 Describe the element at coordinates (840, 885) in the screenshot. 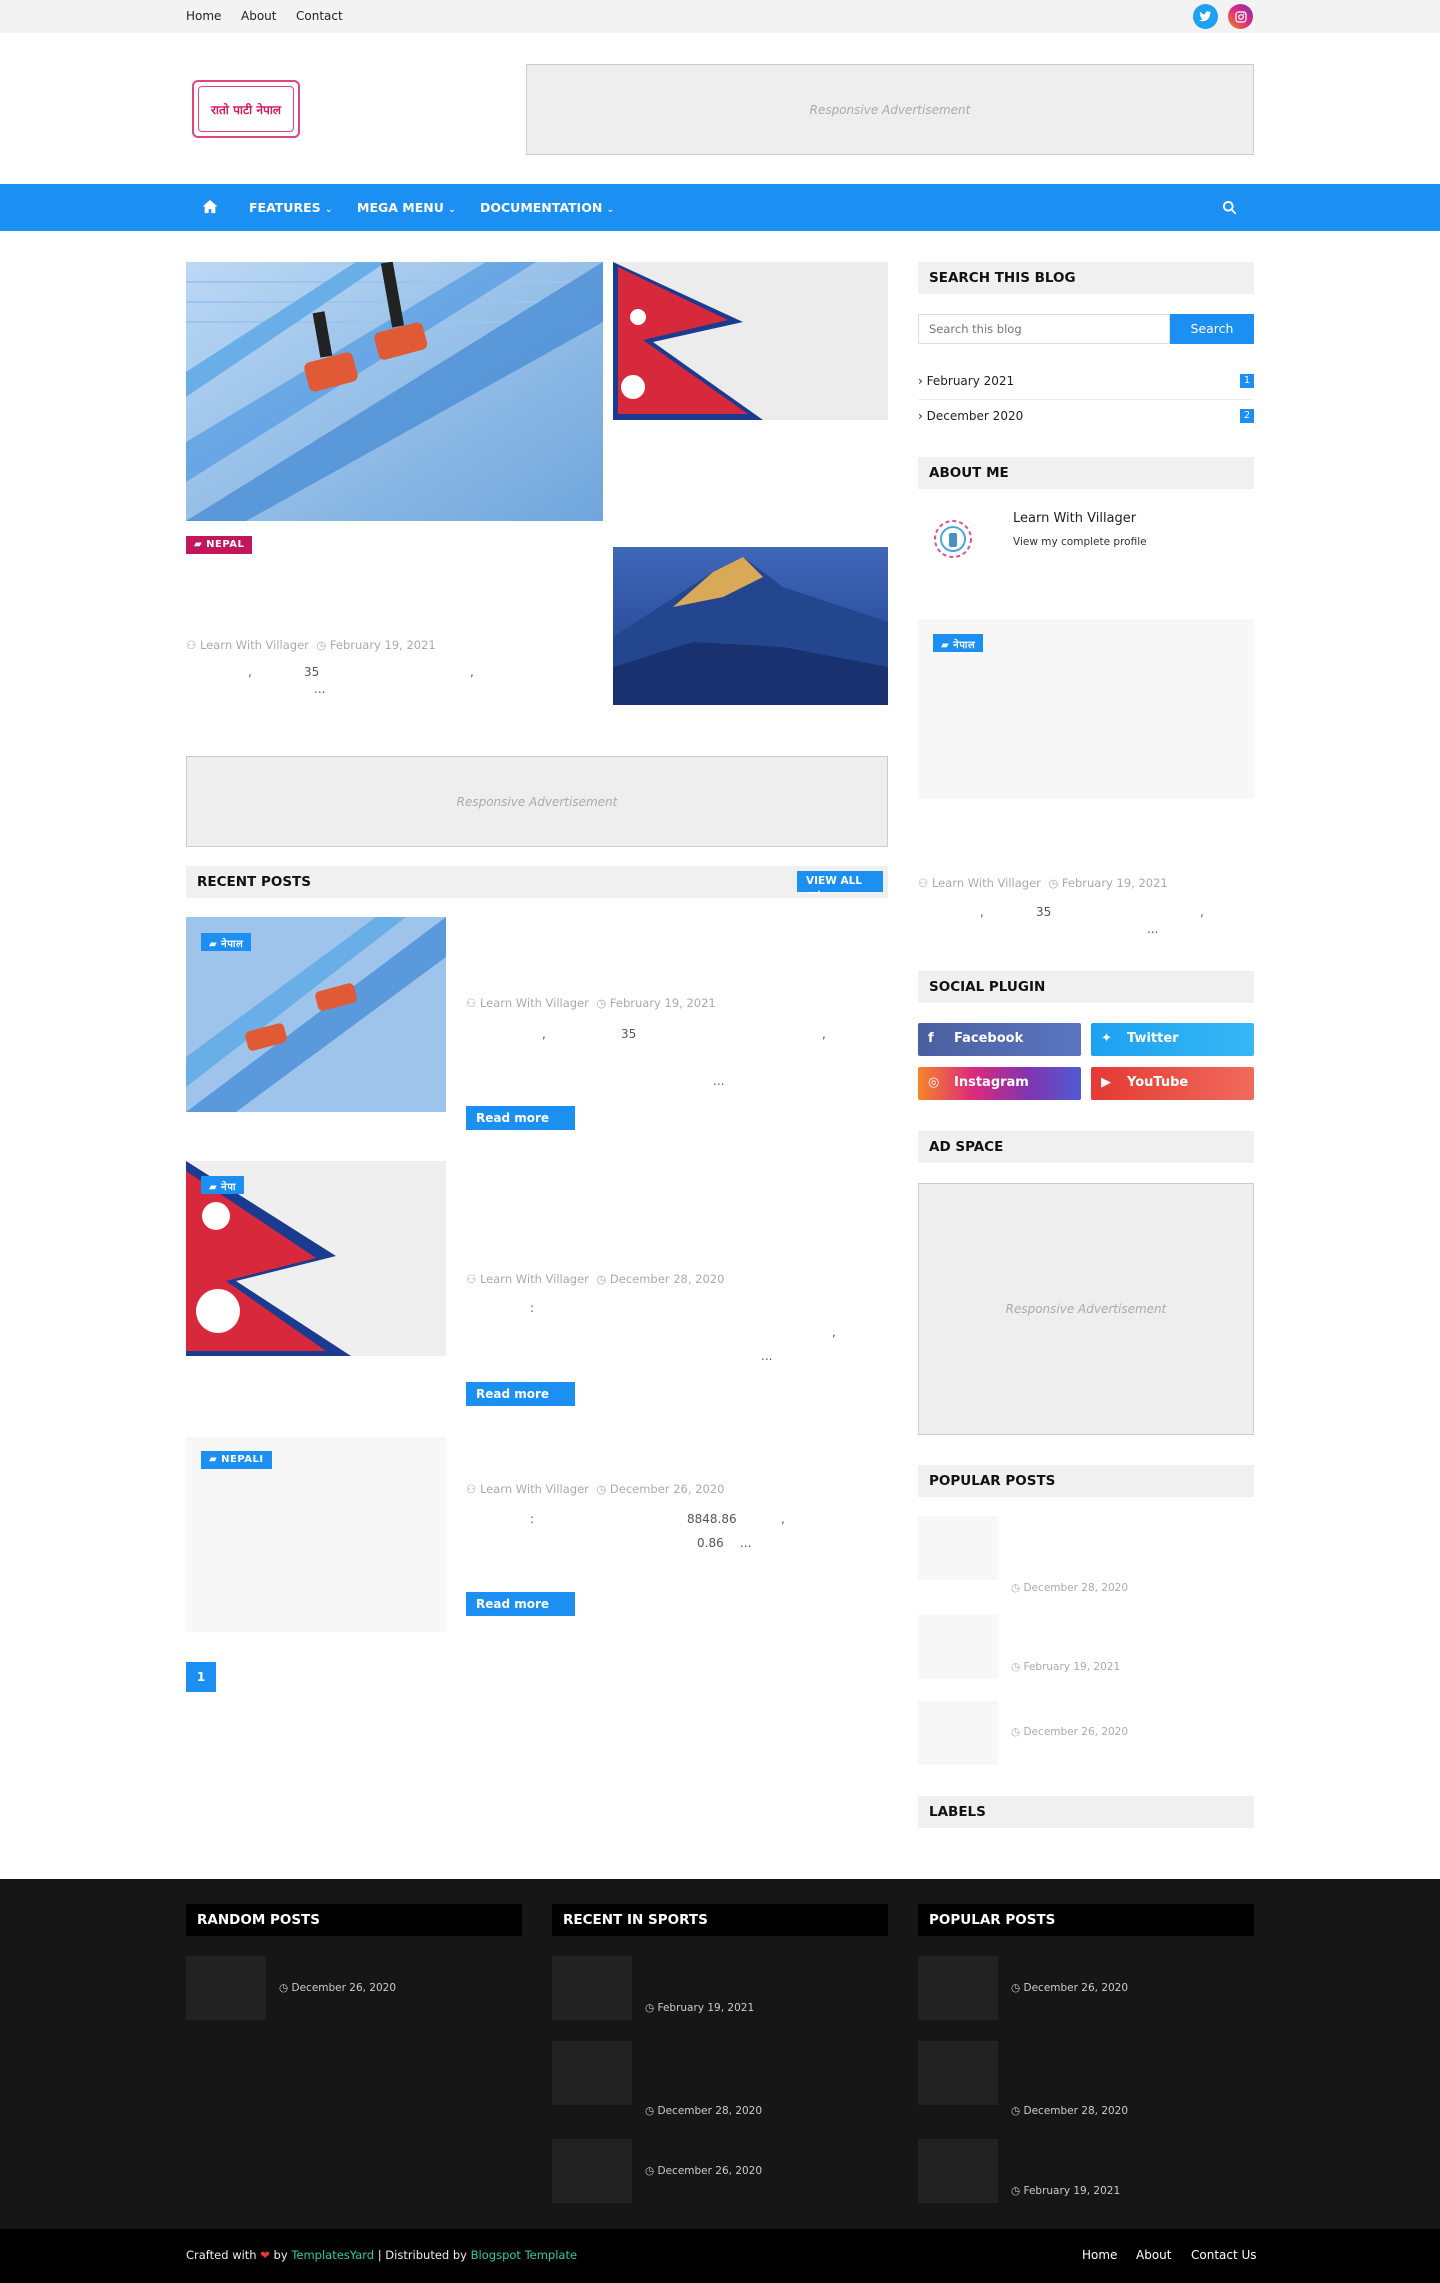

I see `view-all-button: VIEW ALL ⟶` at that location.